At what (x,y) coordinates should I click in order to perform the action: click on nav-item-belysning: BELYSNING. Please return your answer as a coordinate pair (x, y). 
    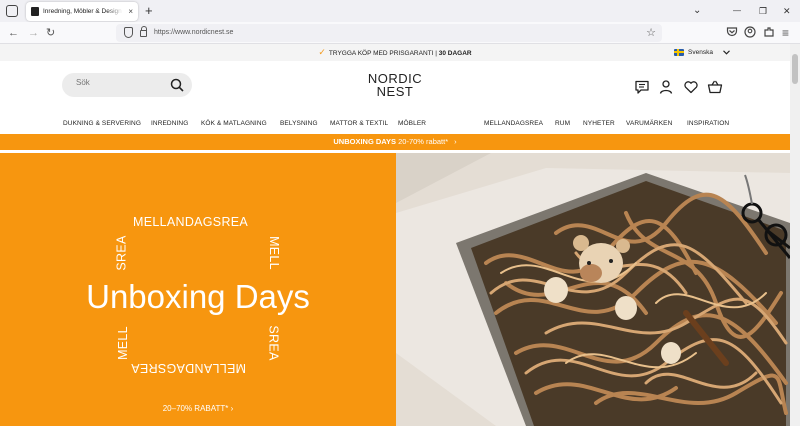
    Looking at the image, I should click on (299, 123).